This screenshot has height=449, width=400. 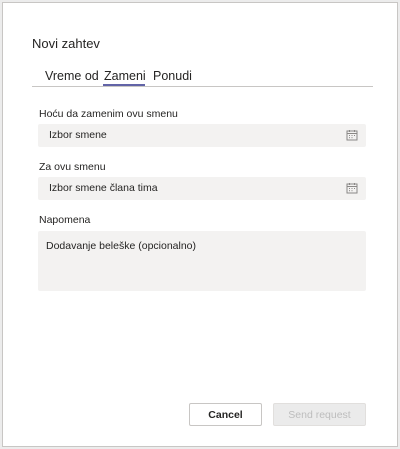 What do you see at coordinates (121, 246) in the screenshot?
I see `note-placeholder: Dodavanje beleške (opcionalno)` at bounding box center [121, 246].